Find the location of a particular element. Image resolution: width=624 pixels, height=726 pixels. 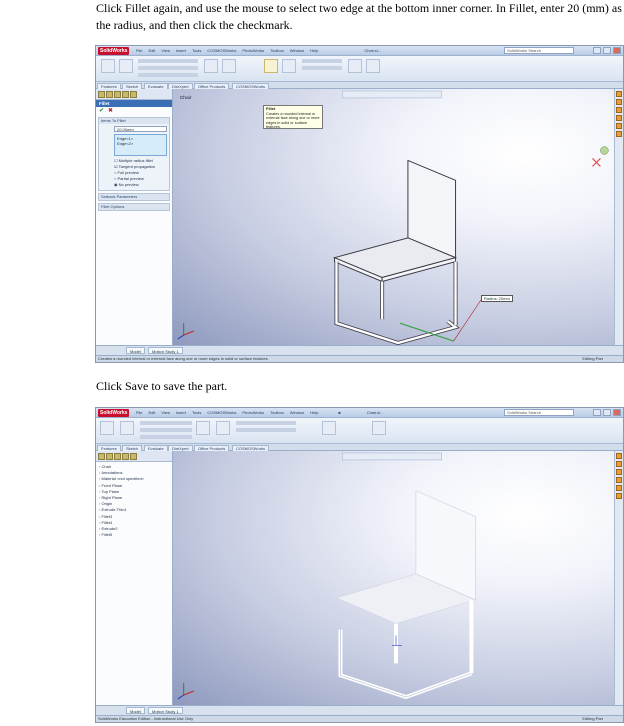

chair-model is located at coordinates (396, 252).